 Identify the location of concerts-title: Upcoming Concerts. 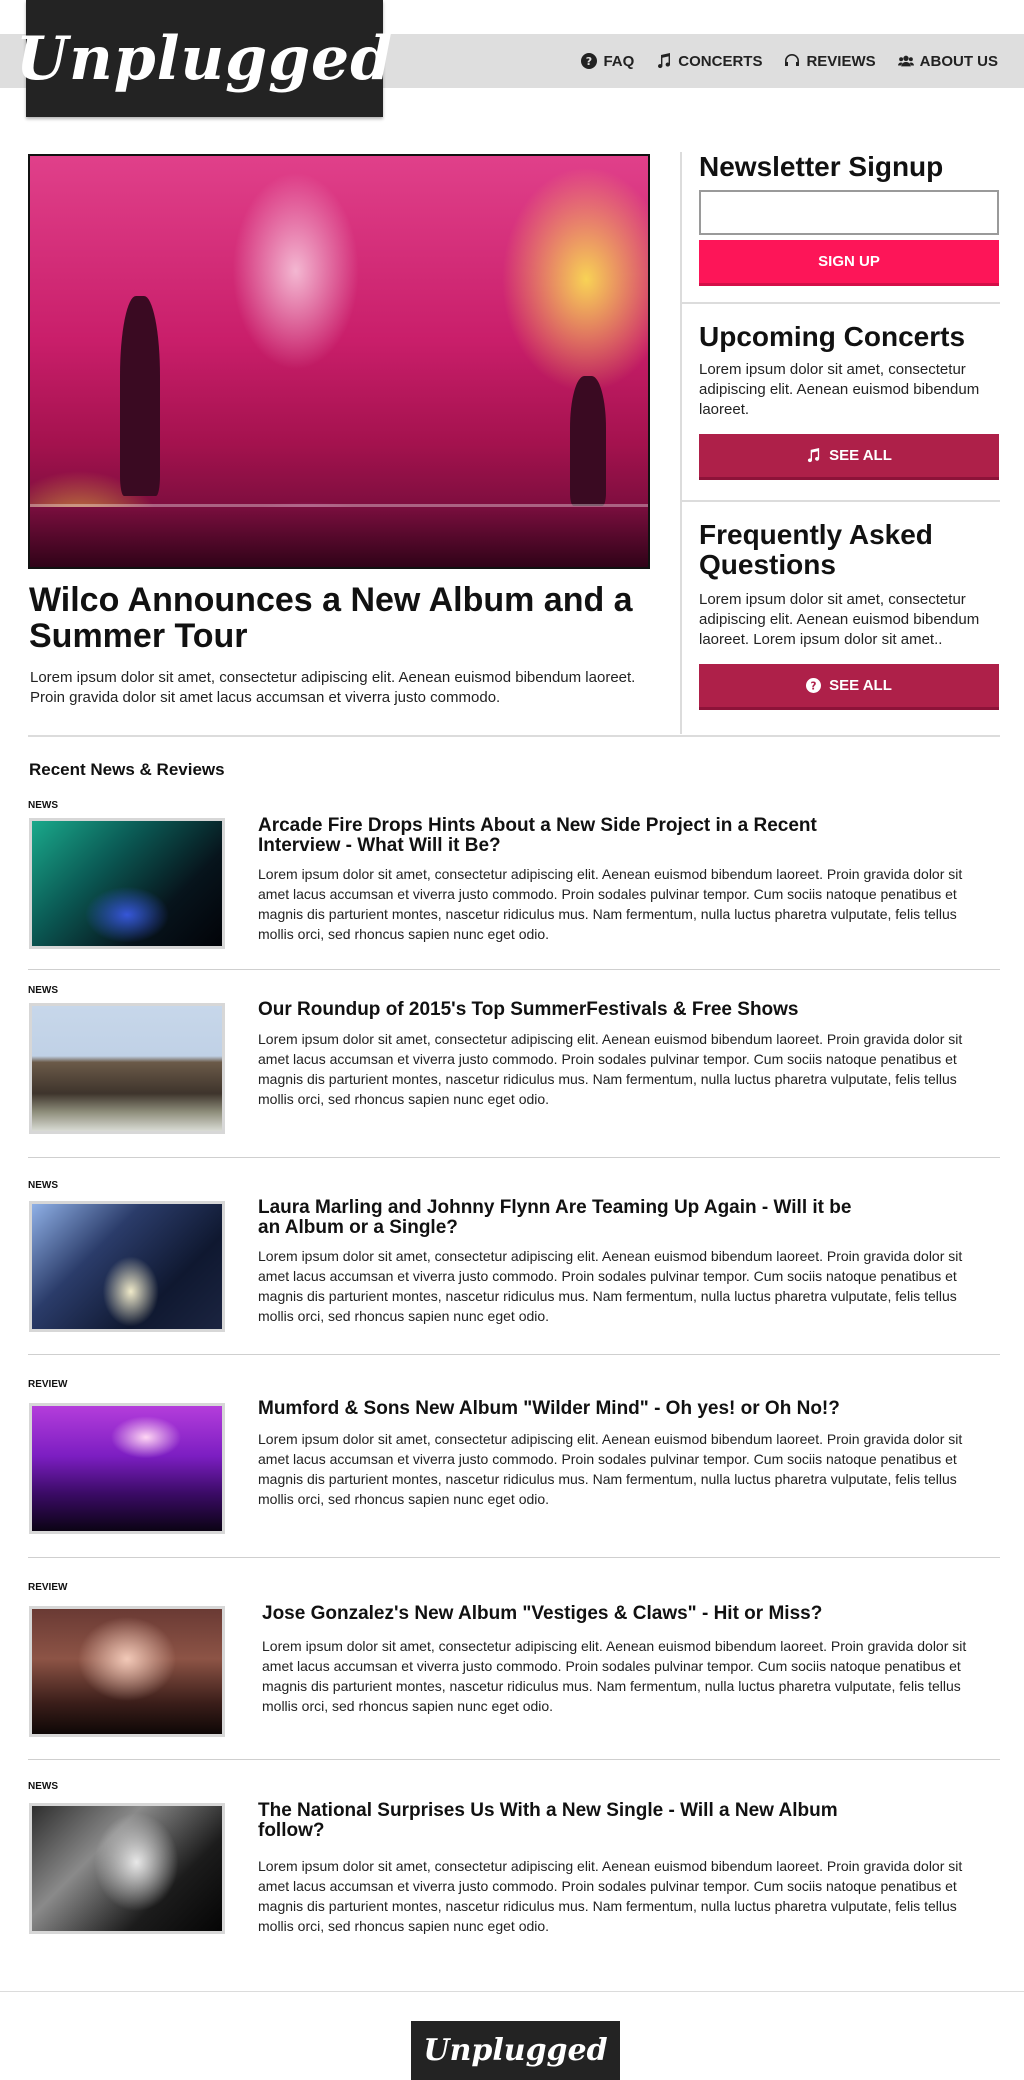
(832, 336).